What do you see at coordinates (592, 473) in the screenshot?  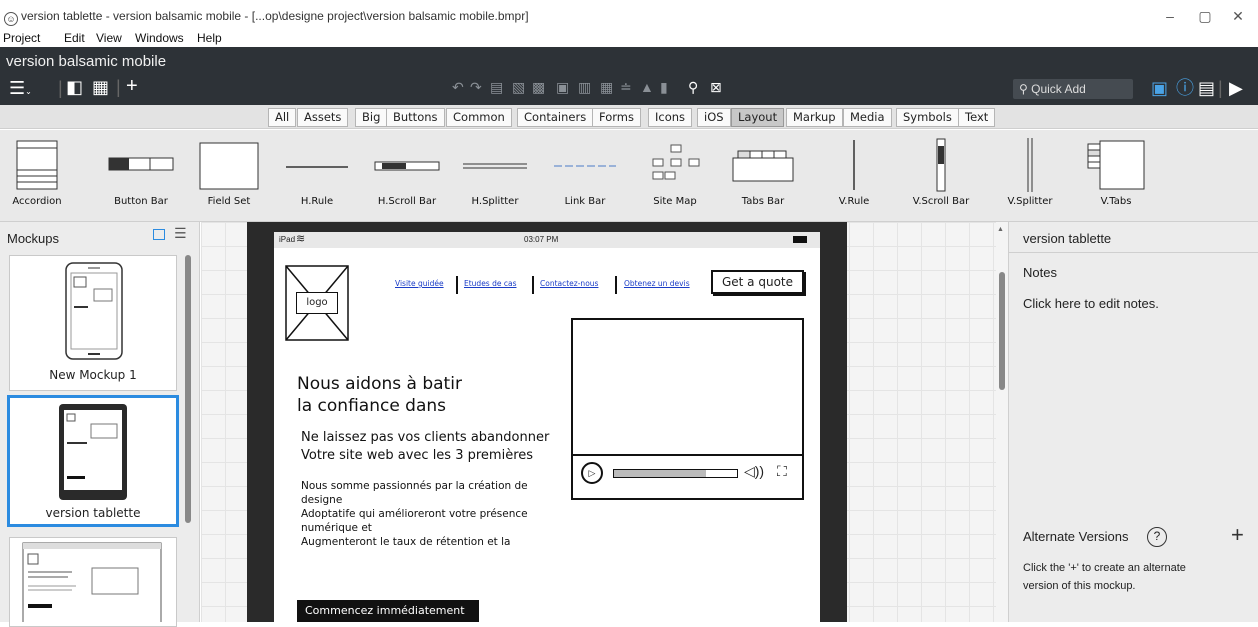 I see `play-icon: ▷` at bounding box center [592, 473].